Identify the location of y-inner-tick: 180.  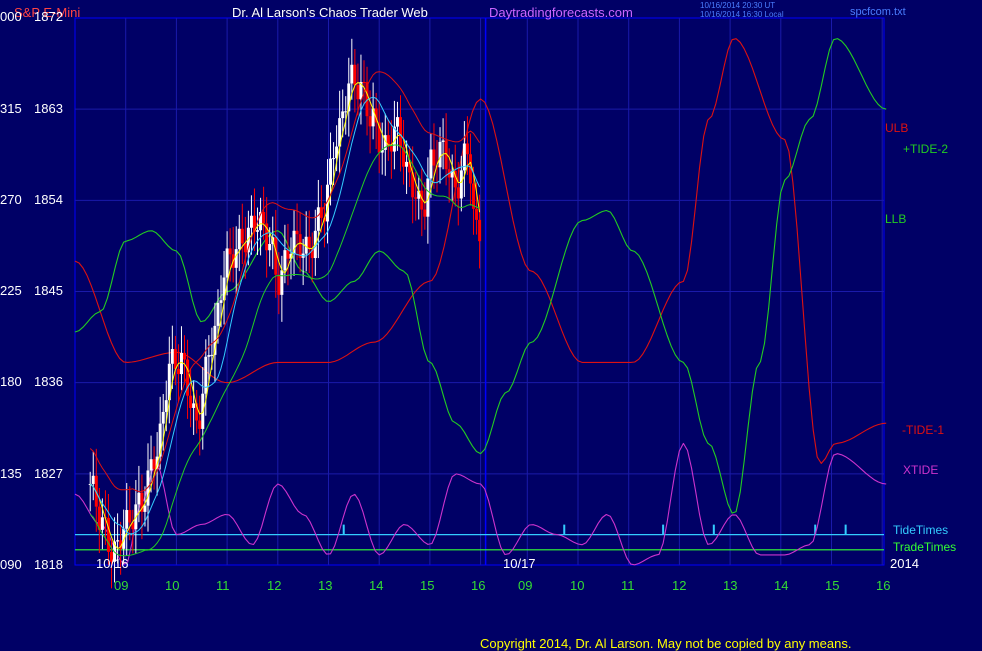
(11, 381).